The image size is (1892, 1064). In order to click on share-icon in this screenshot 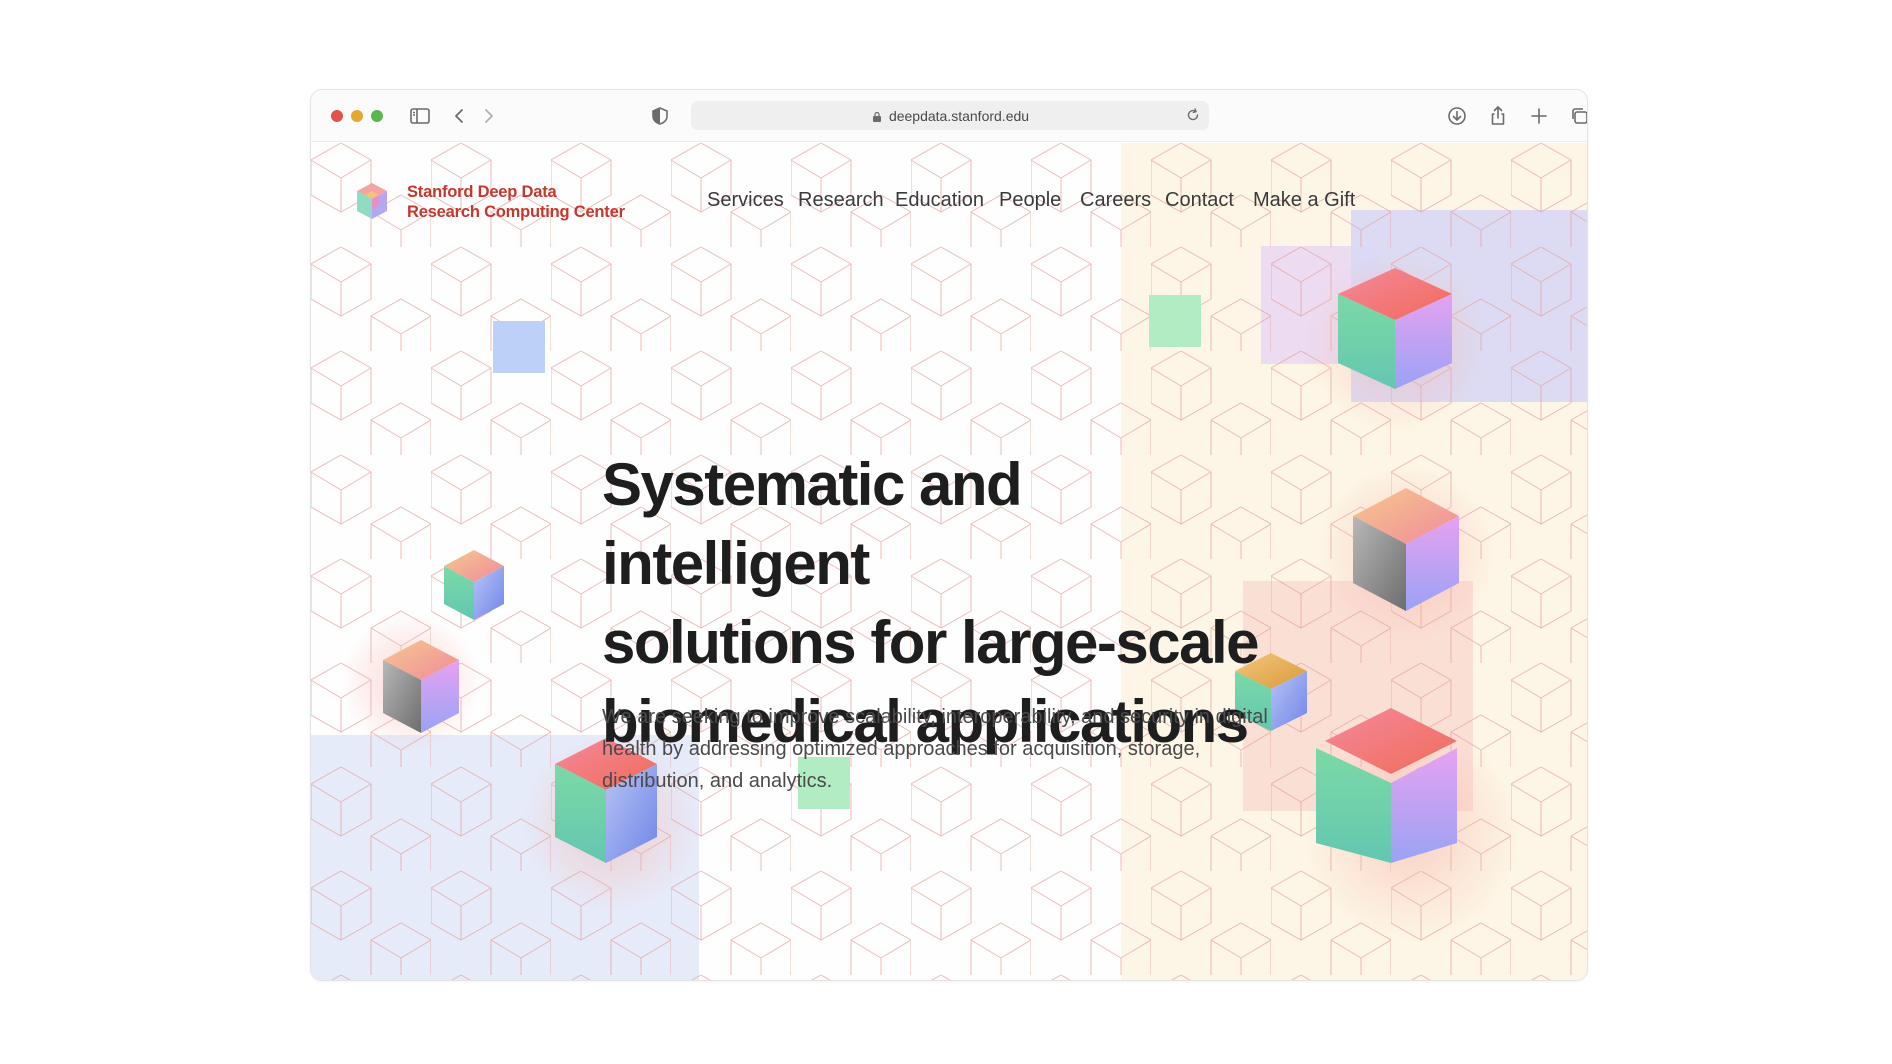, I will do `click(1498, 116)`.